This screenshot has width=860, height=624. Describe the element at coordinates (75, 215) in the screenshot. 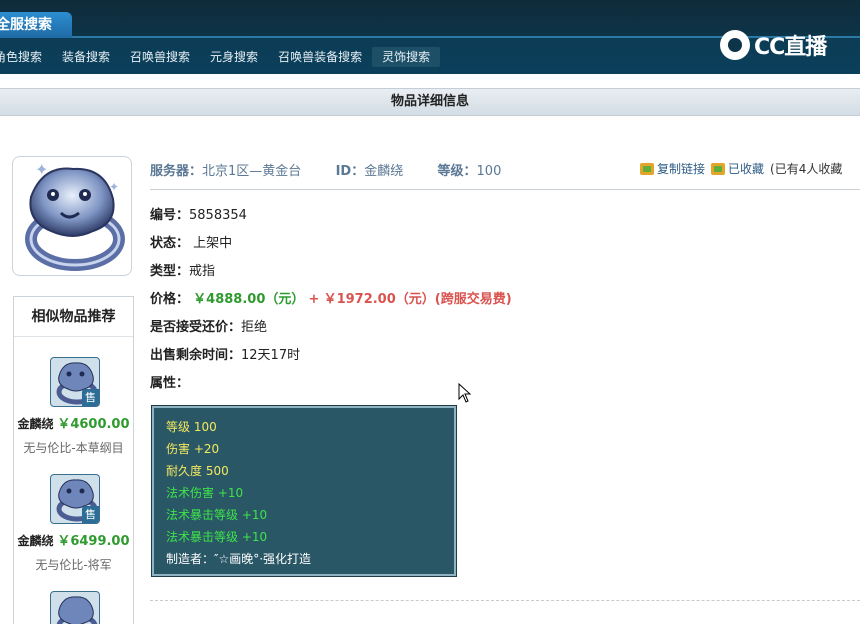

I see `ring-icon: ✦ ✦` at that location.